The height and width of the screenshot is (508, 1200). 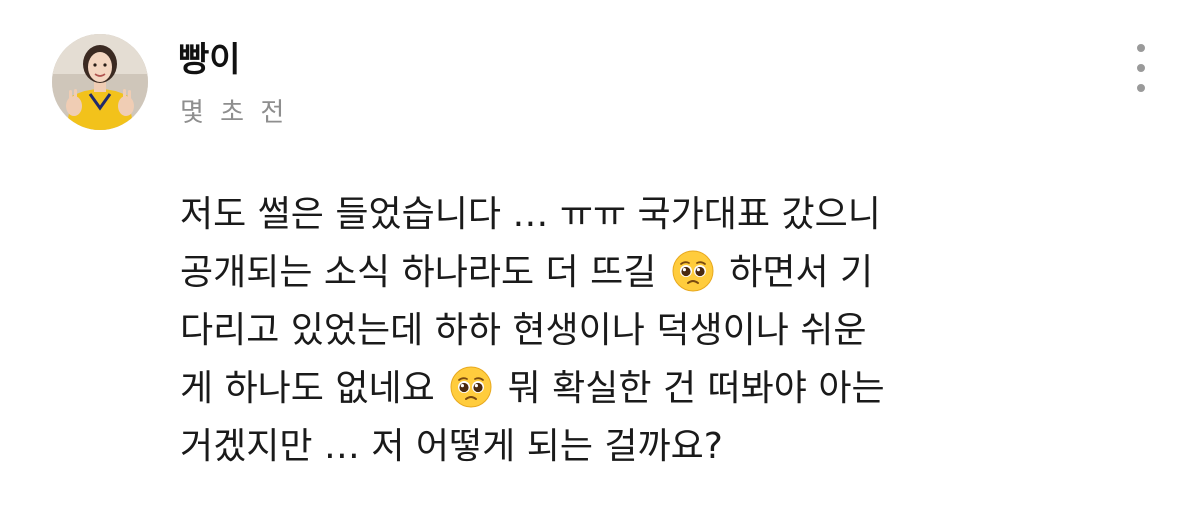 What do you see at coordinates (523, 330) in the screenshot?
I see `comment-text: 다리고 있었는데 하하 현생이나 덕생이나 쉬운` at bounding box center [523, 330].